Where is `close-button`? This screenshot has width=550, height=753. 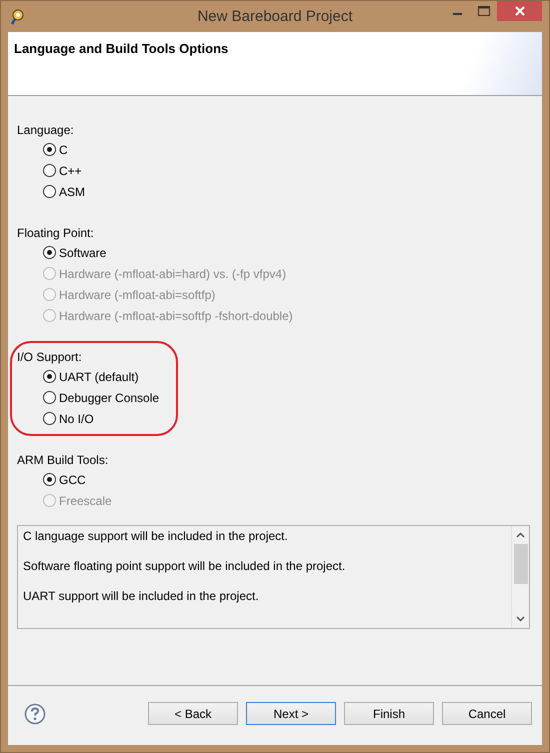 close-button is located at coordinates (519, 11).